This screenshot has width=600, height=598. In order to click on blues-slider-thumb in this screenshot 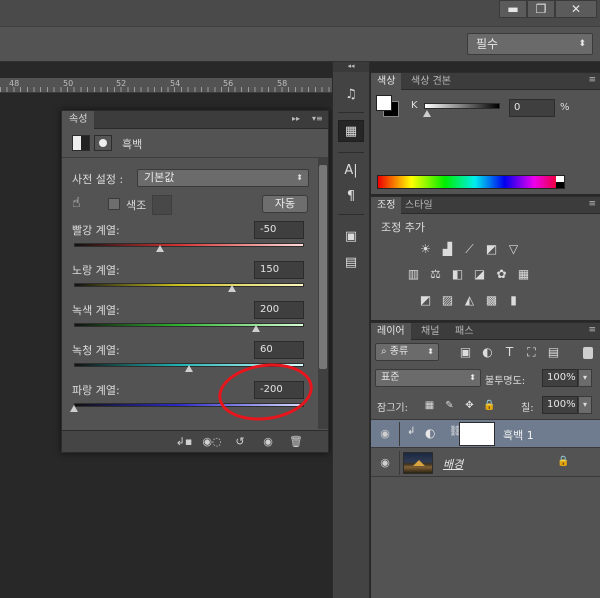, I will do `click(74, 408)`.